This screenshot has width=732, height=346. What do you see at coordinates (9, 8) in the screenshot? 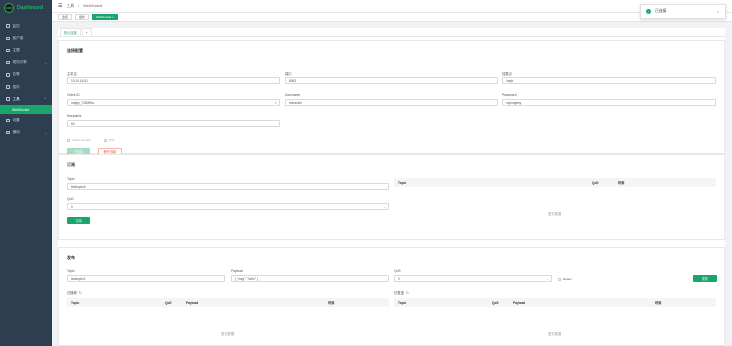
I see `logo-mark: EMQ` at bounding box center [9, 8].